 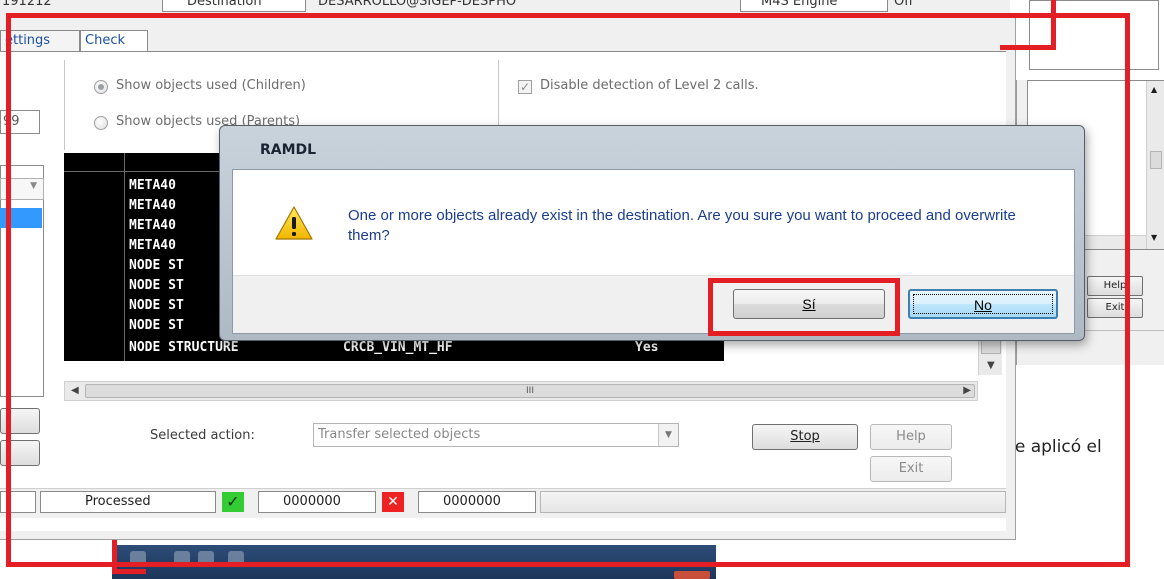 What do you see at coordinates (224, 4) in the screenshot?
I see `destination-label: Destination` at bounding box center [224, 4].